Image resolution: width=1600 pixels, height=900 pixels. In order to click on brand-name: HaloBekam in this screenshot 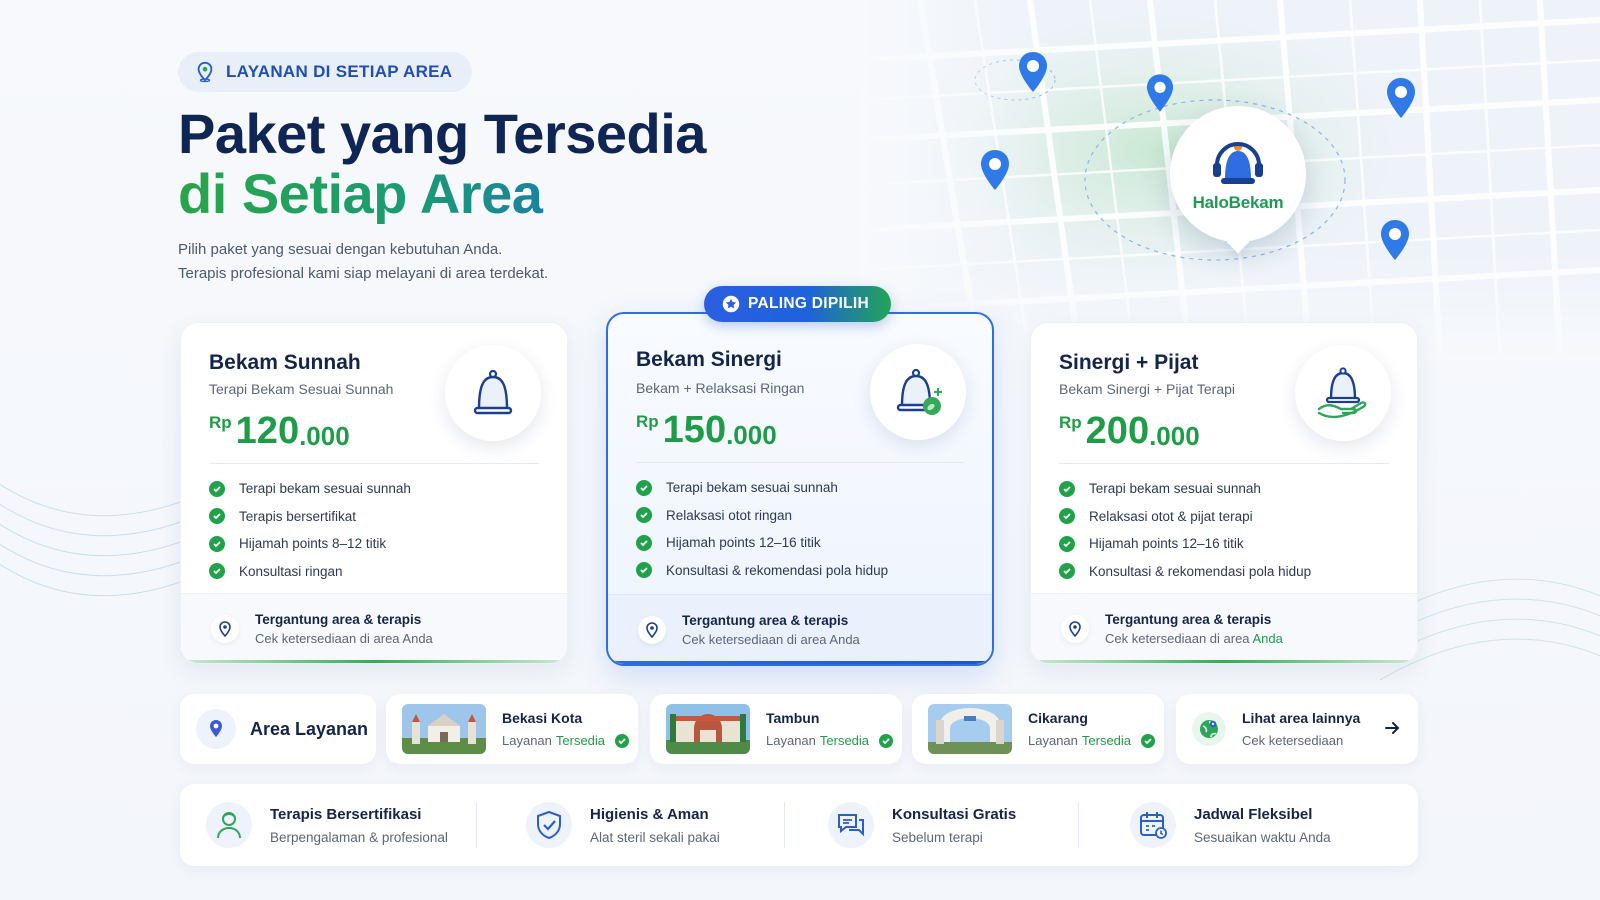, I will do `click(1238, 202)`.